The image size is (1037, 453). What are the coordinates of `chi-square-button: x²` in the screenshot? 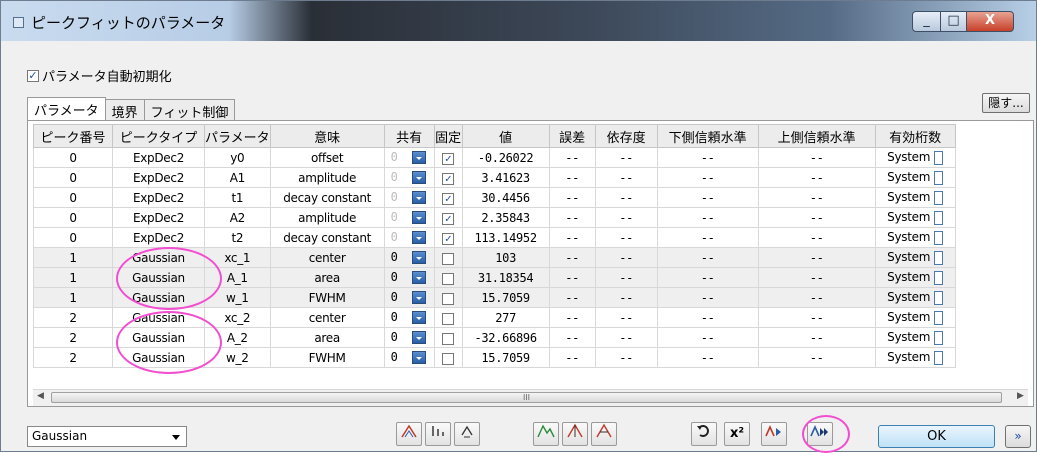 It's located at (737, 434).